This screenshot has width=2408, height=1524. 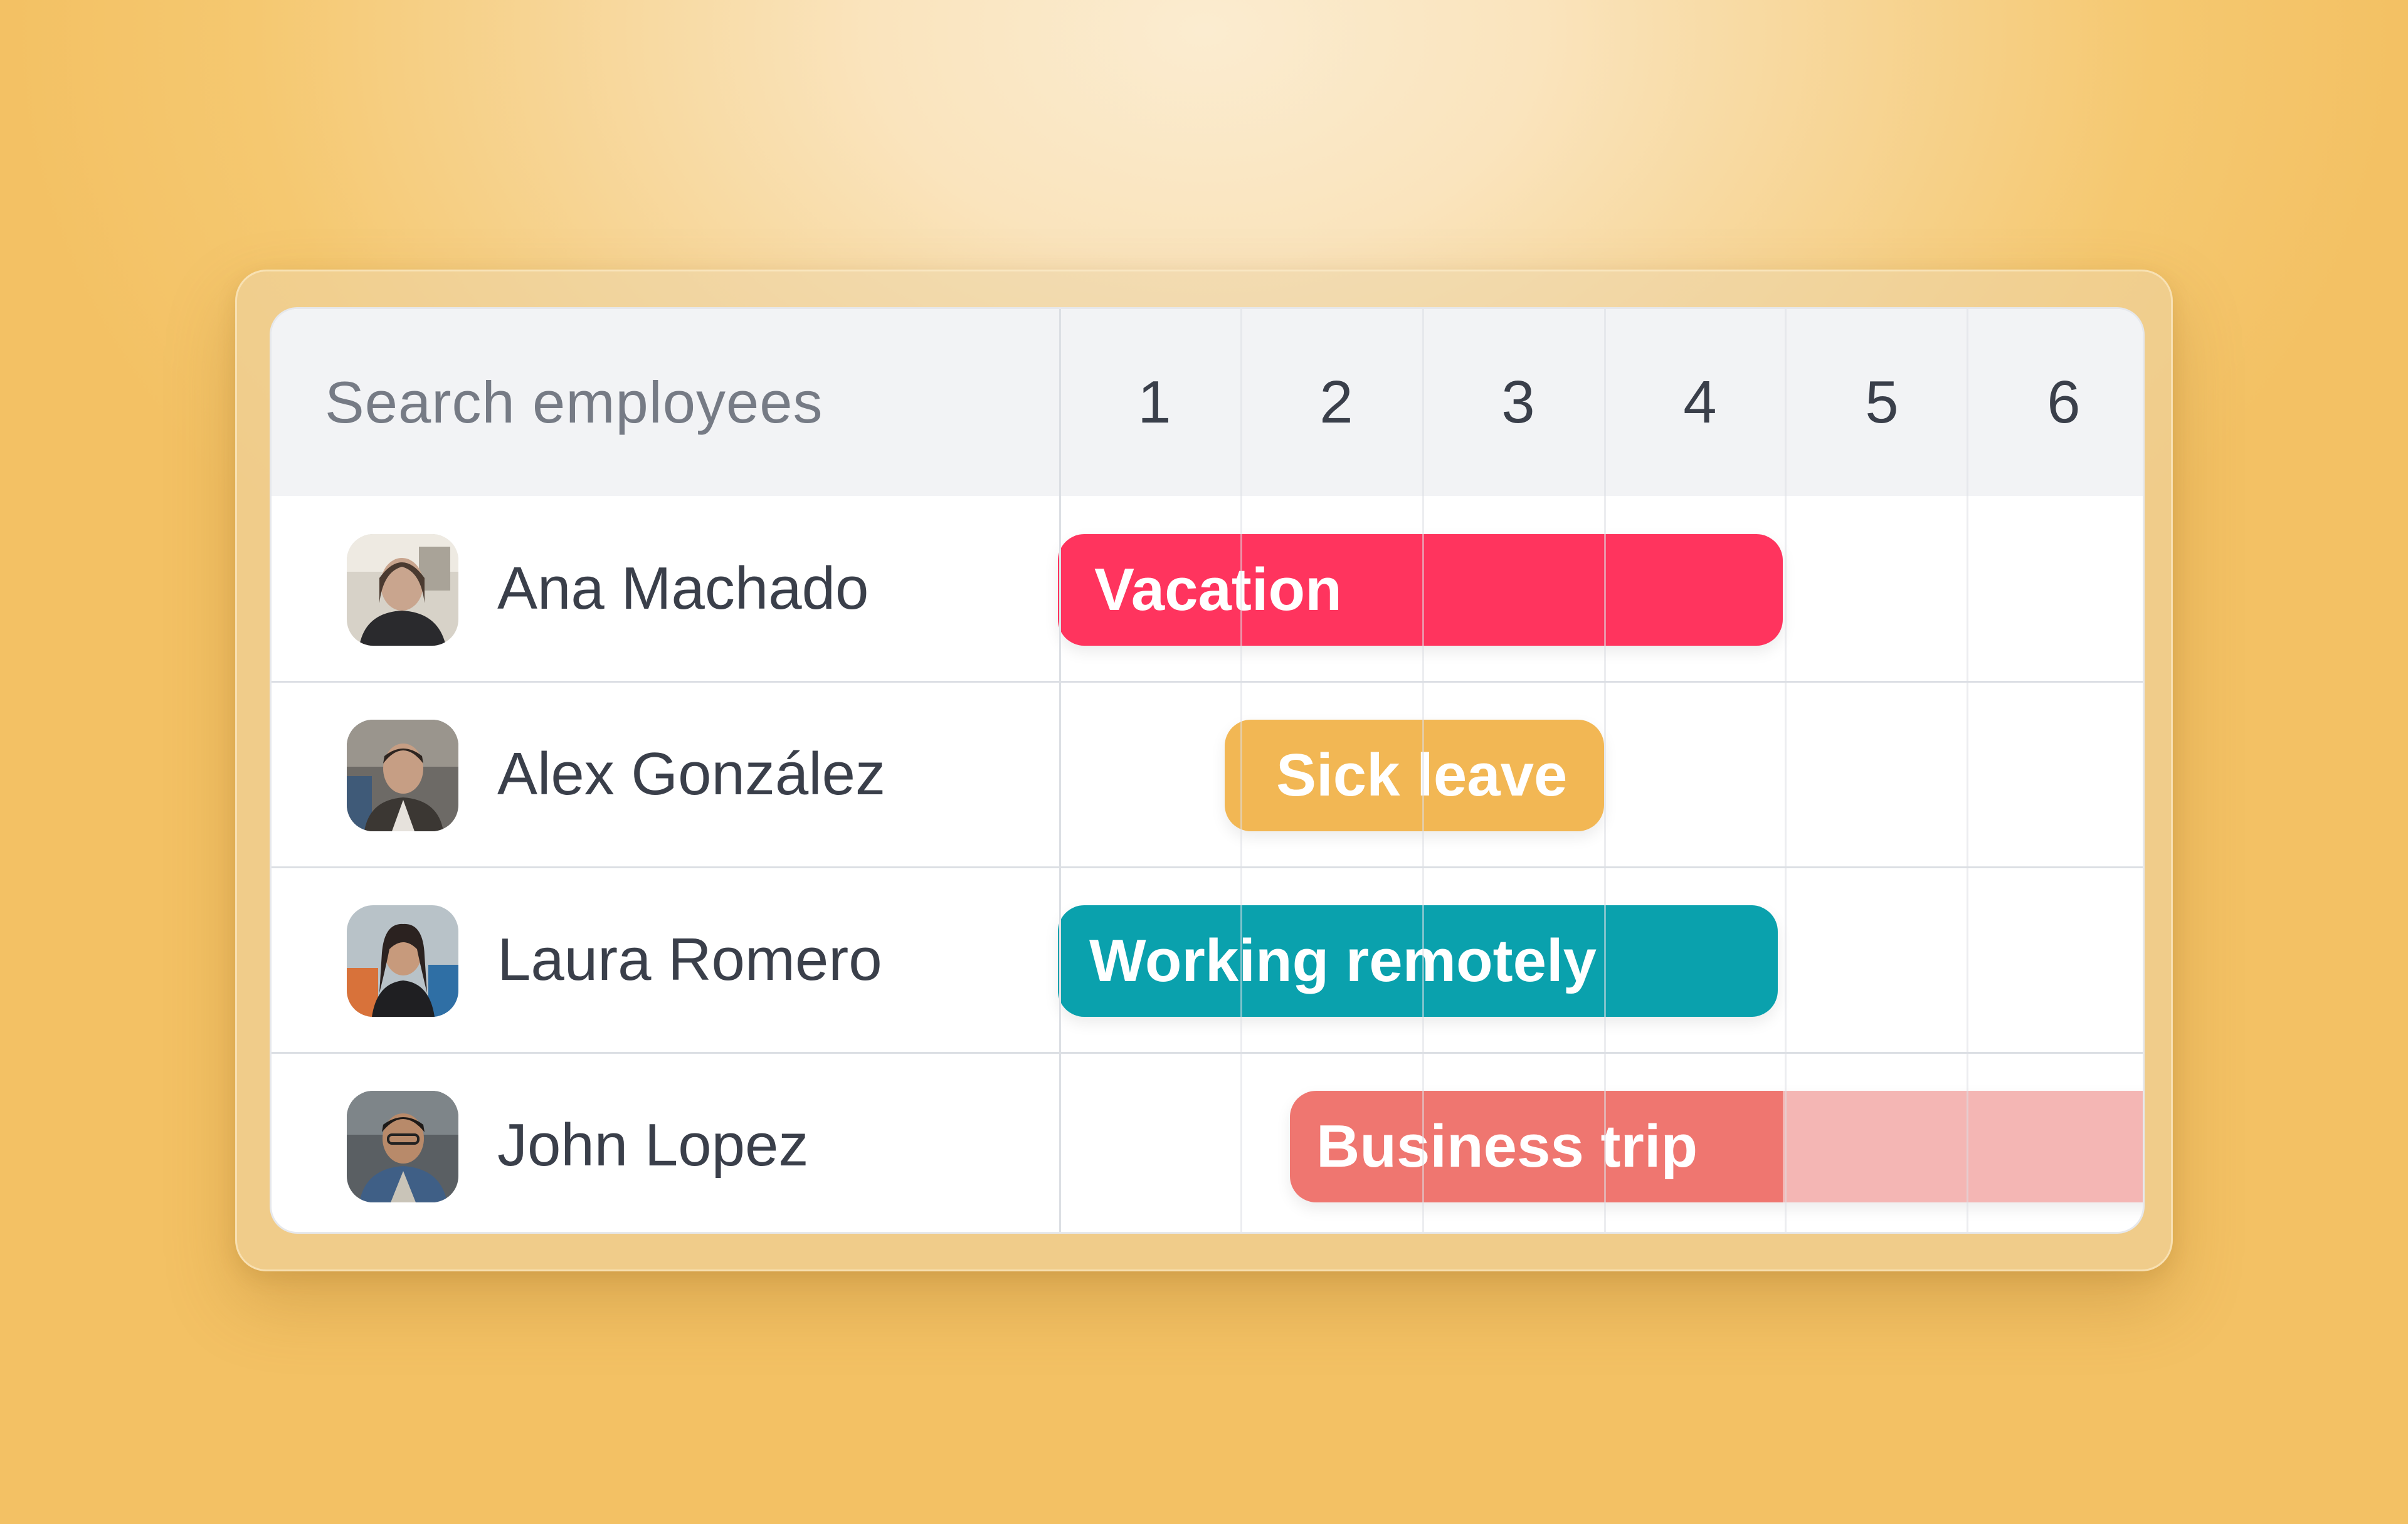 I want to click on event-bar-vacation: Vacation, so click(x=1420, y=590).